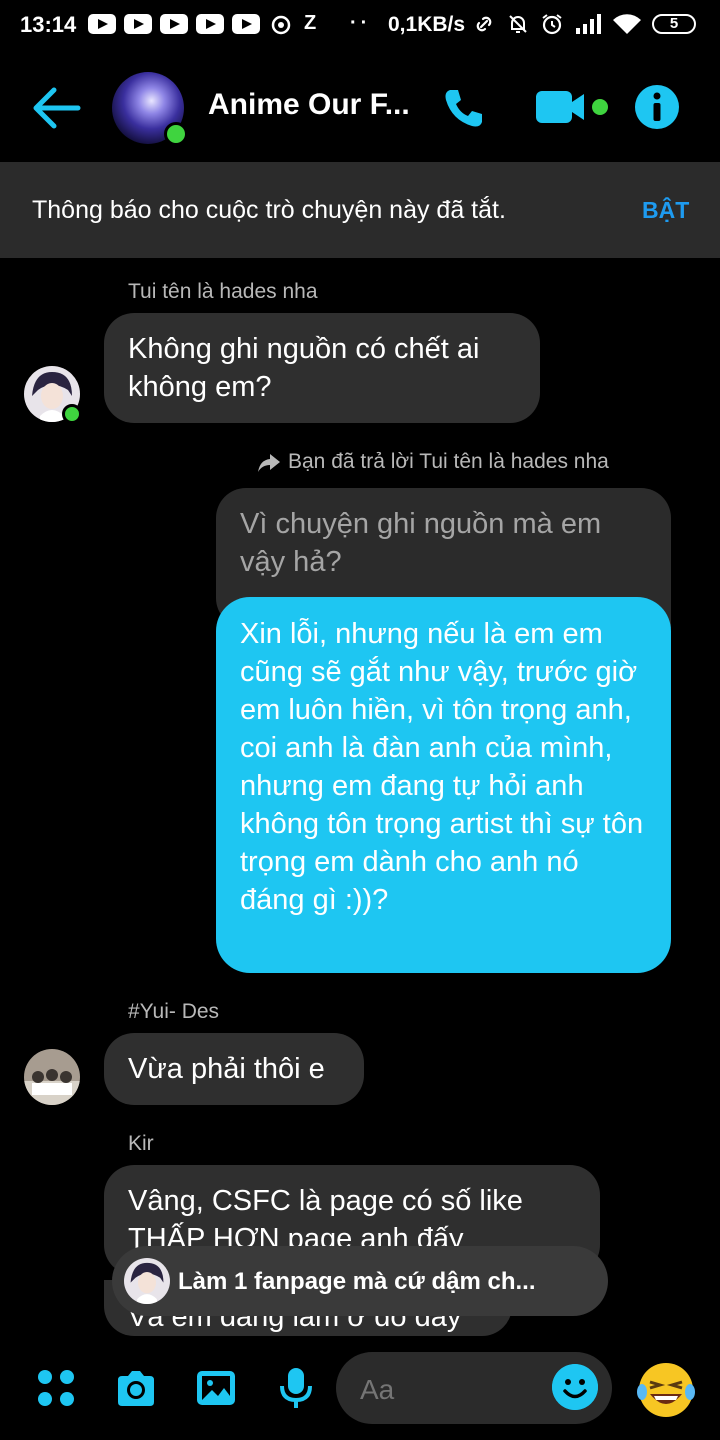  Describe the element at coordinates (588, 24) in the screenshot. I see `signal-icon` at that location.